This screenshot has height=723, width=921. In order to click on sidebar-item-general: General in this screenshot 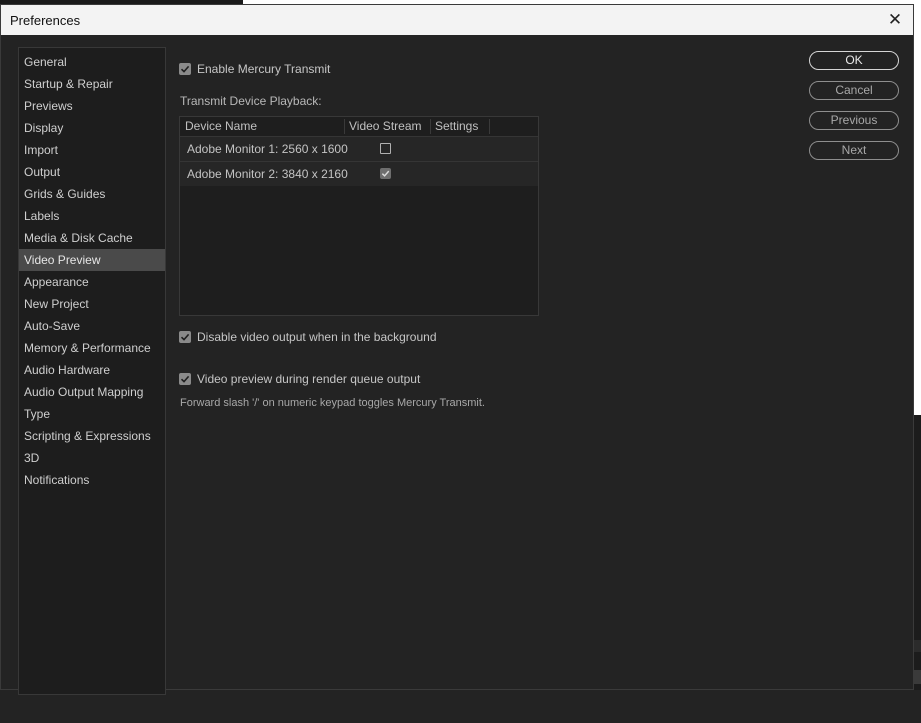, I will do `click(92, 62)`.